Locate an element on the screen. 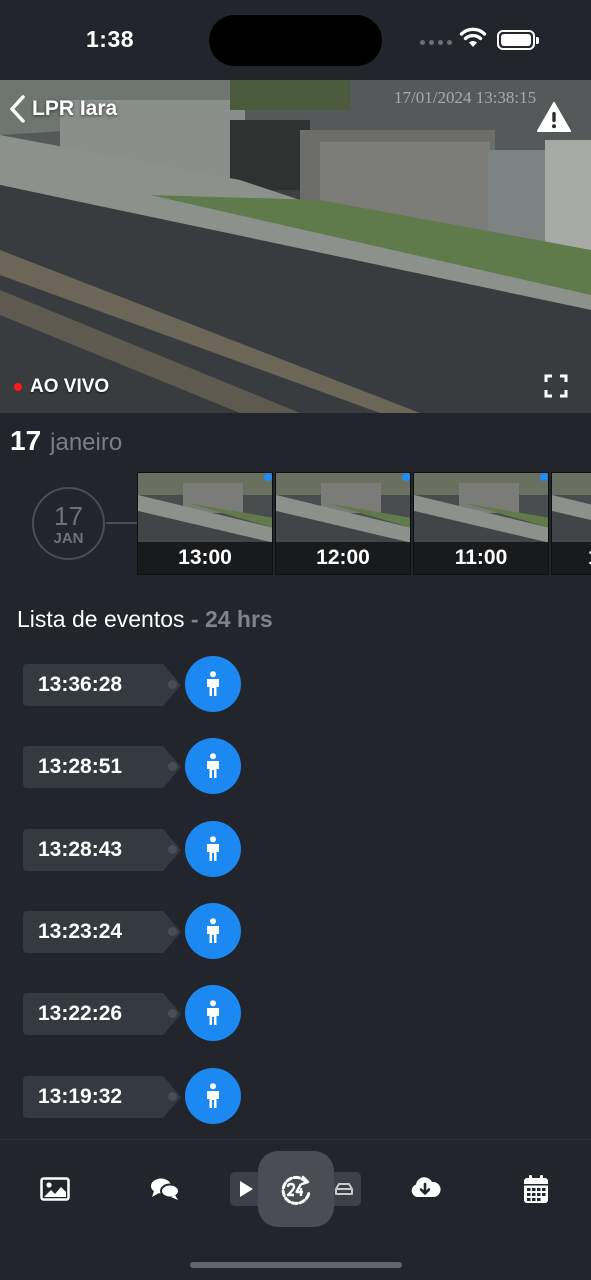 Image resolution: width=591 pixels, height=1280 pixels. date-heading: 17 janeiro is located at coordinates (66, 441).